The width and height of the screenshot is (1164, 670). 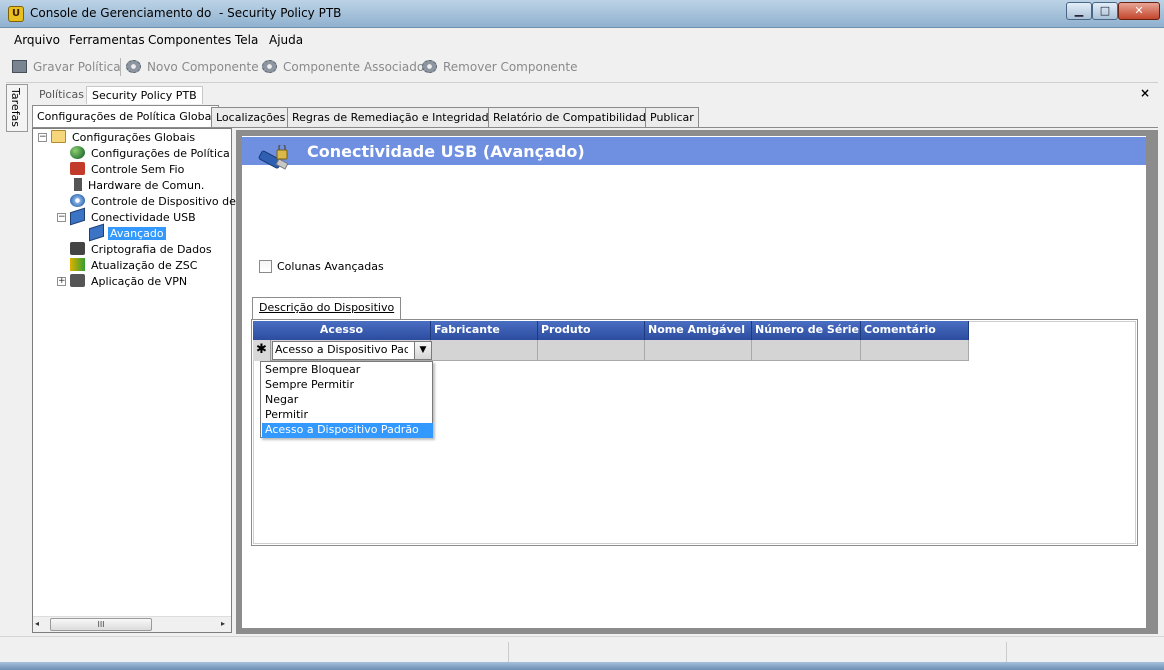 I want to click on advanced-columns-checkbox, so click(x=265, y=266).